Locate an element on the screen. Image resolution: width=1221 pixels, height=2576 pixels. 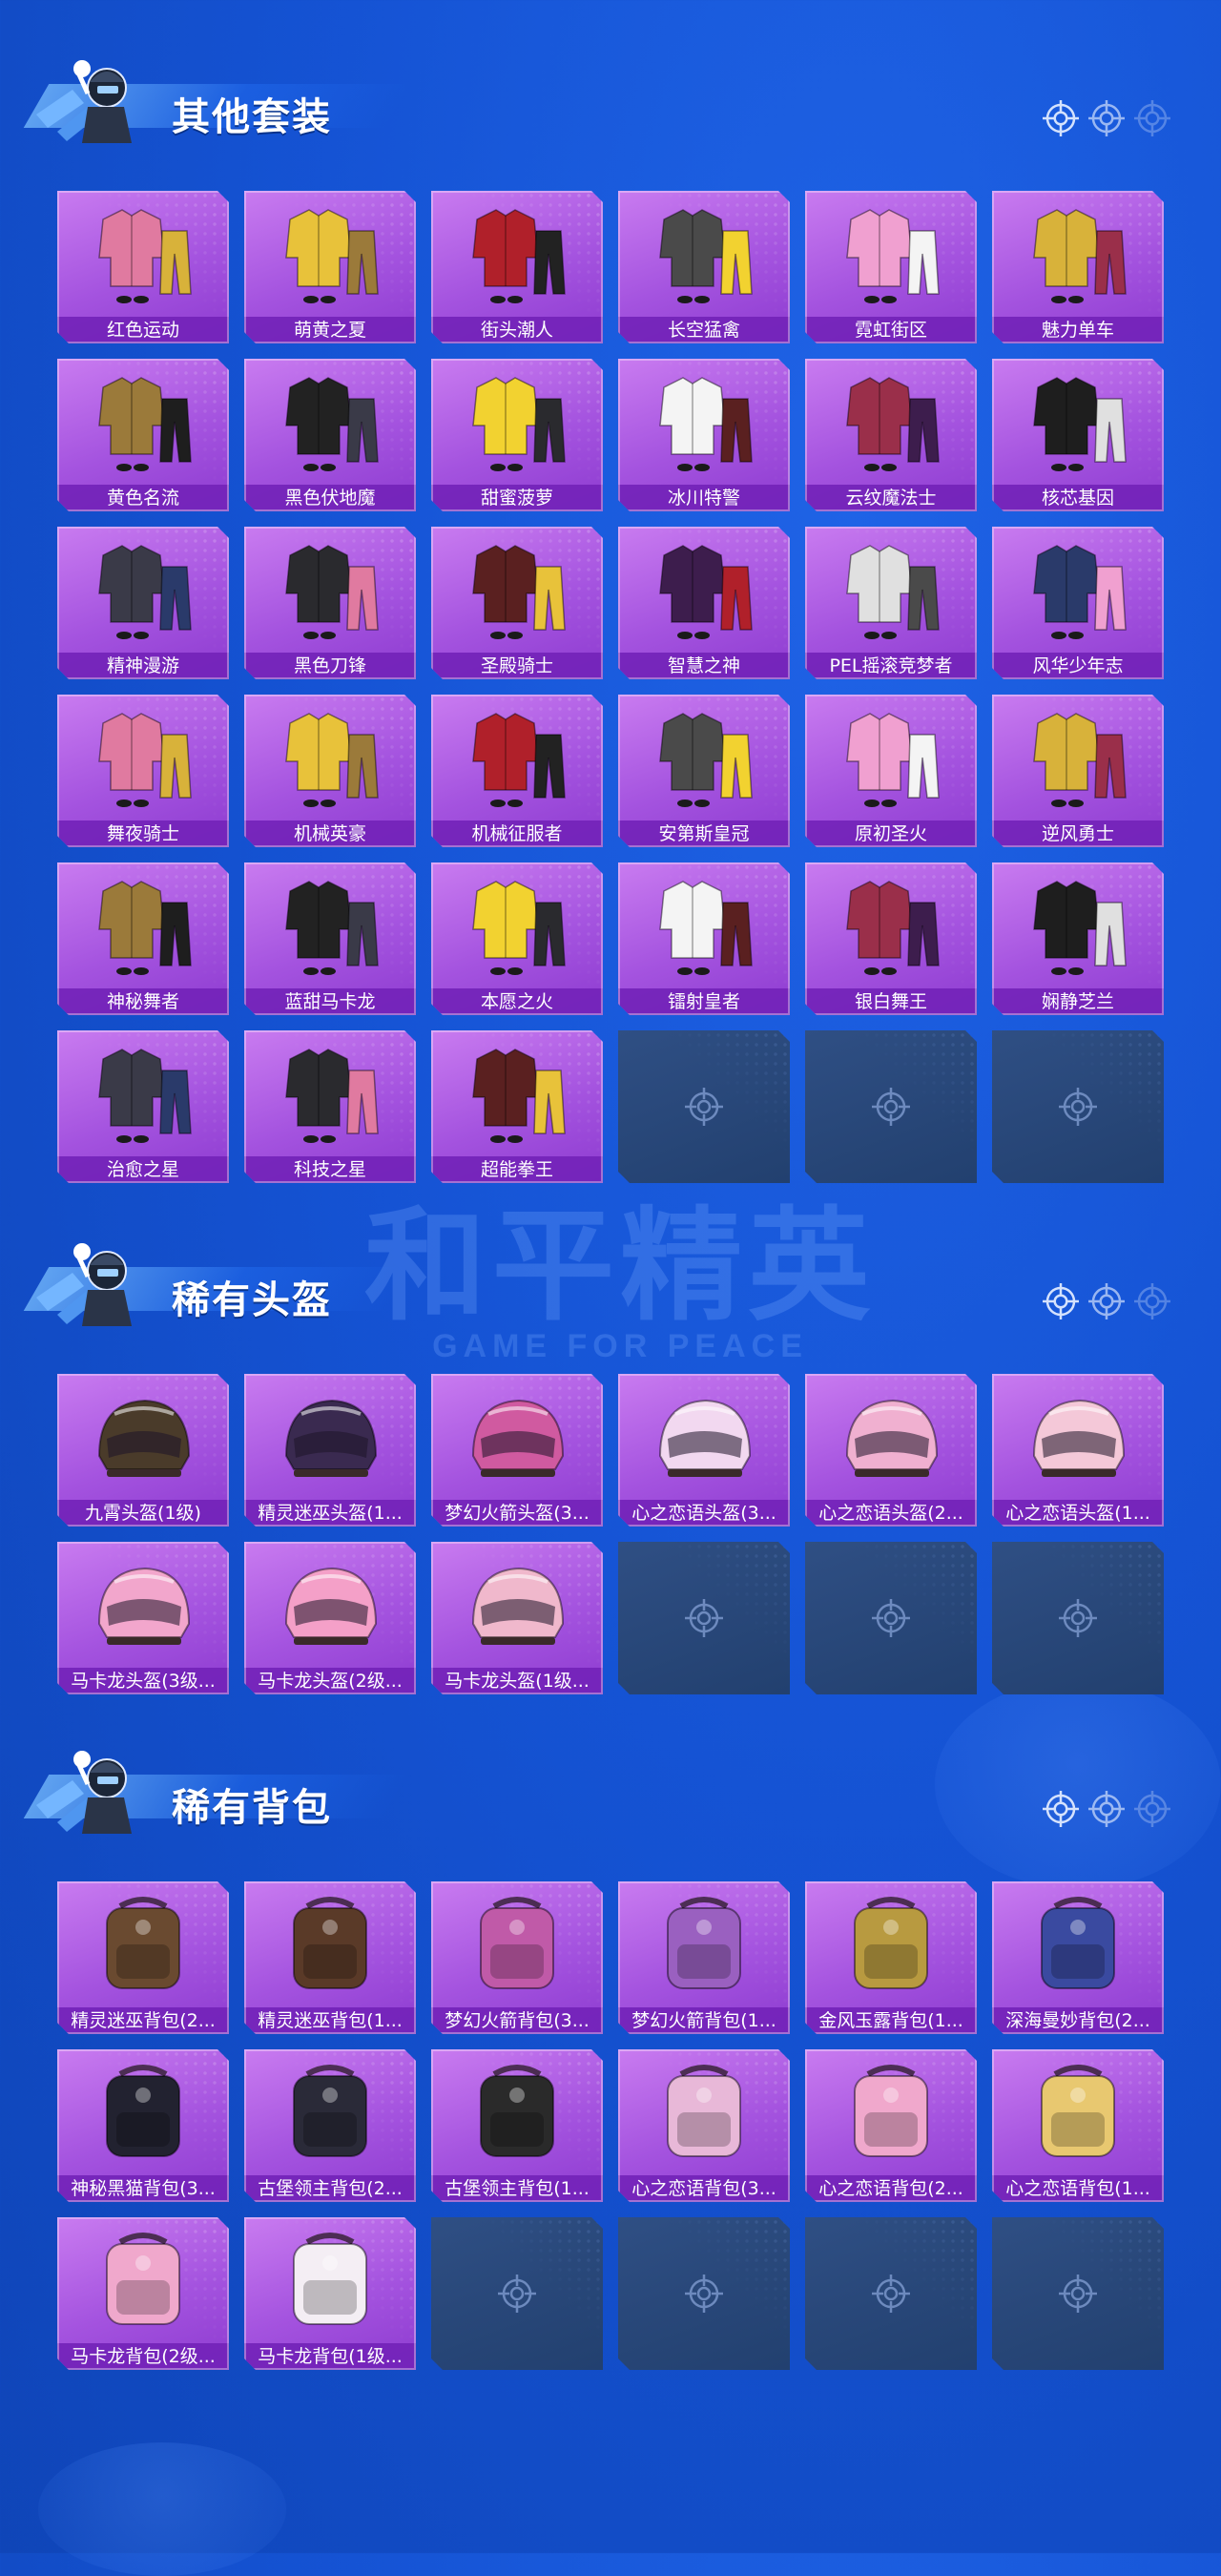
outfit-item-card: 科技之星 is located at coordinates (330, 1106).